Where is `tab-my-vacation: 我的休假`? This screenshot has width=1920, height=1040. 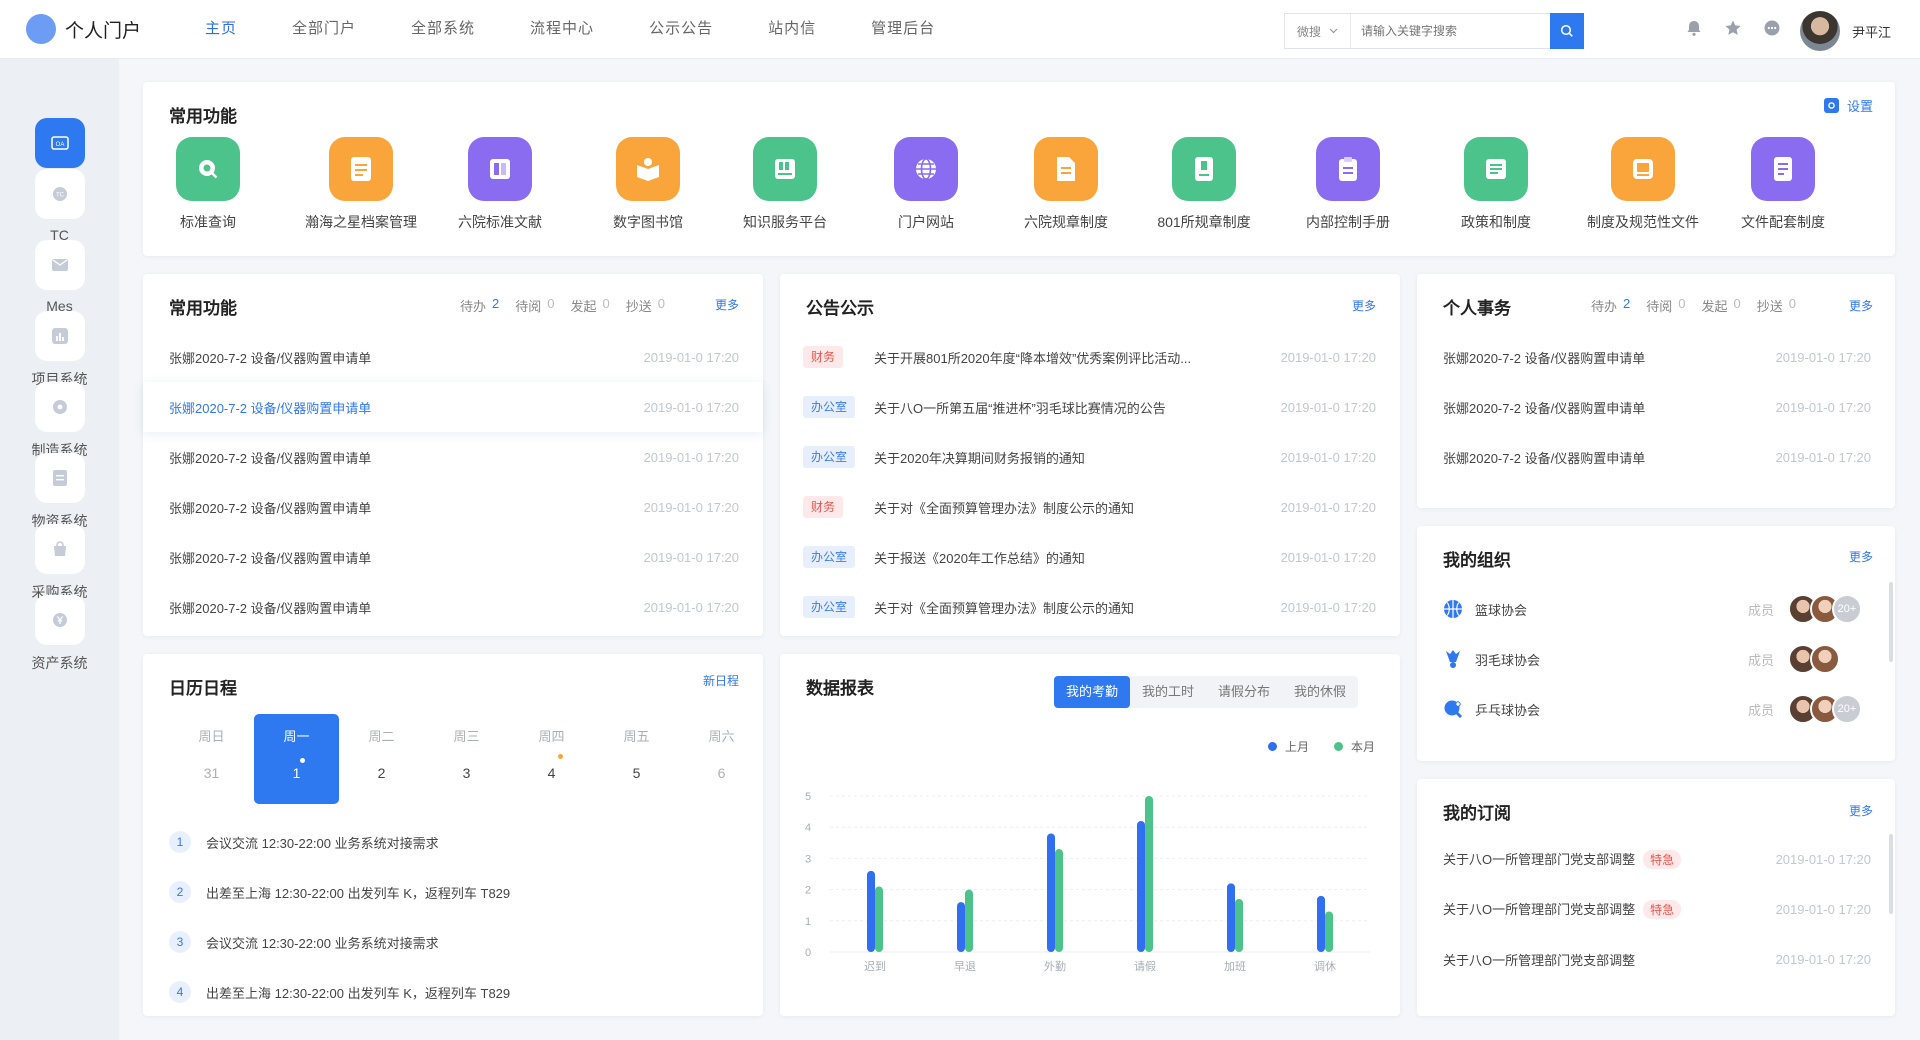
tab-my-vacation: 我的休假 is located at coordinates (1320, 692).